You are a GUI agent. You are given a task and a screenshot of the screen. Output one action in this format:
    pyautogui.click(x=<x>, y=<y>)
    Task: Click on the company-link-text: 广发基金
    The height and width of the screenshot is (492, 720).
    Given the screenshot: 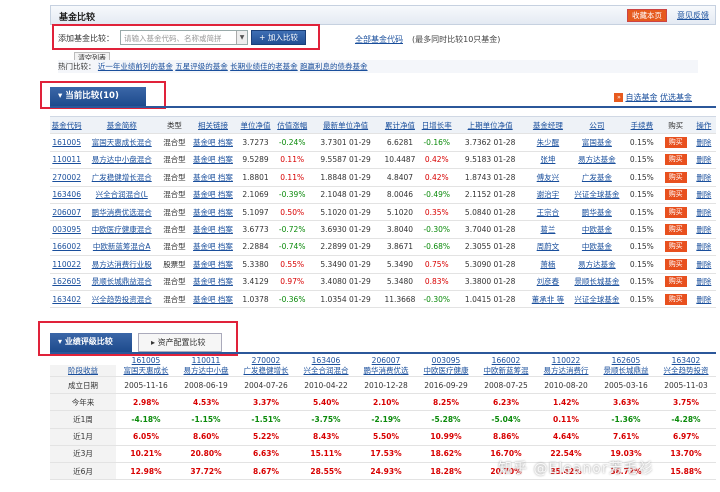 What is the action you would take?
    pyautogui.click(x=597, y=177)
    